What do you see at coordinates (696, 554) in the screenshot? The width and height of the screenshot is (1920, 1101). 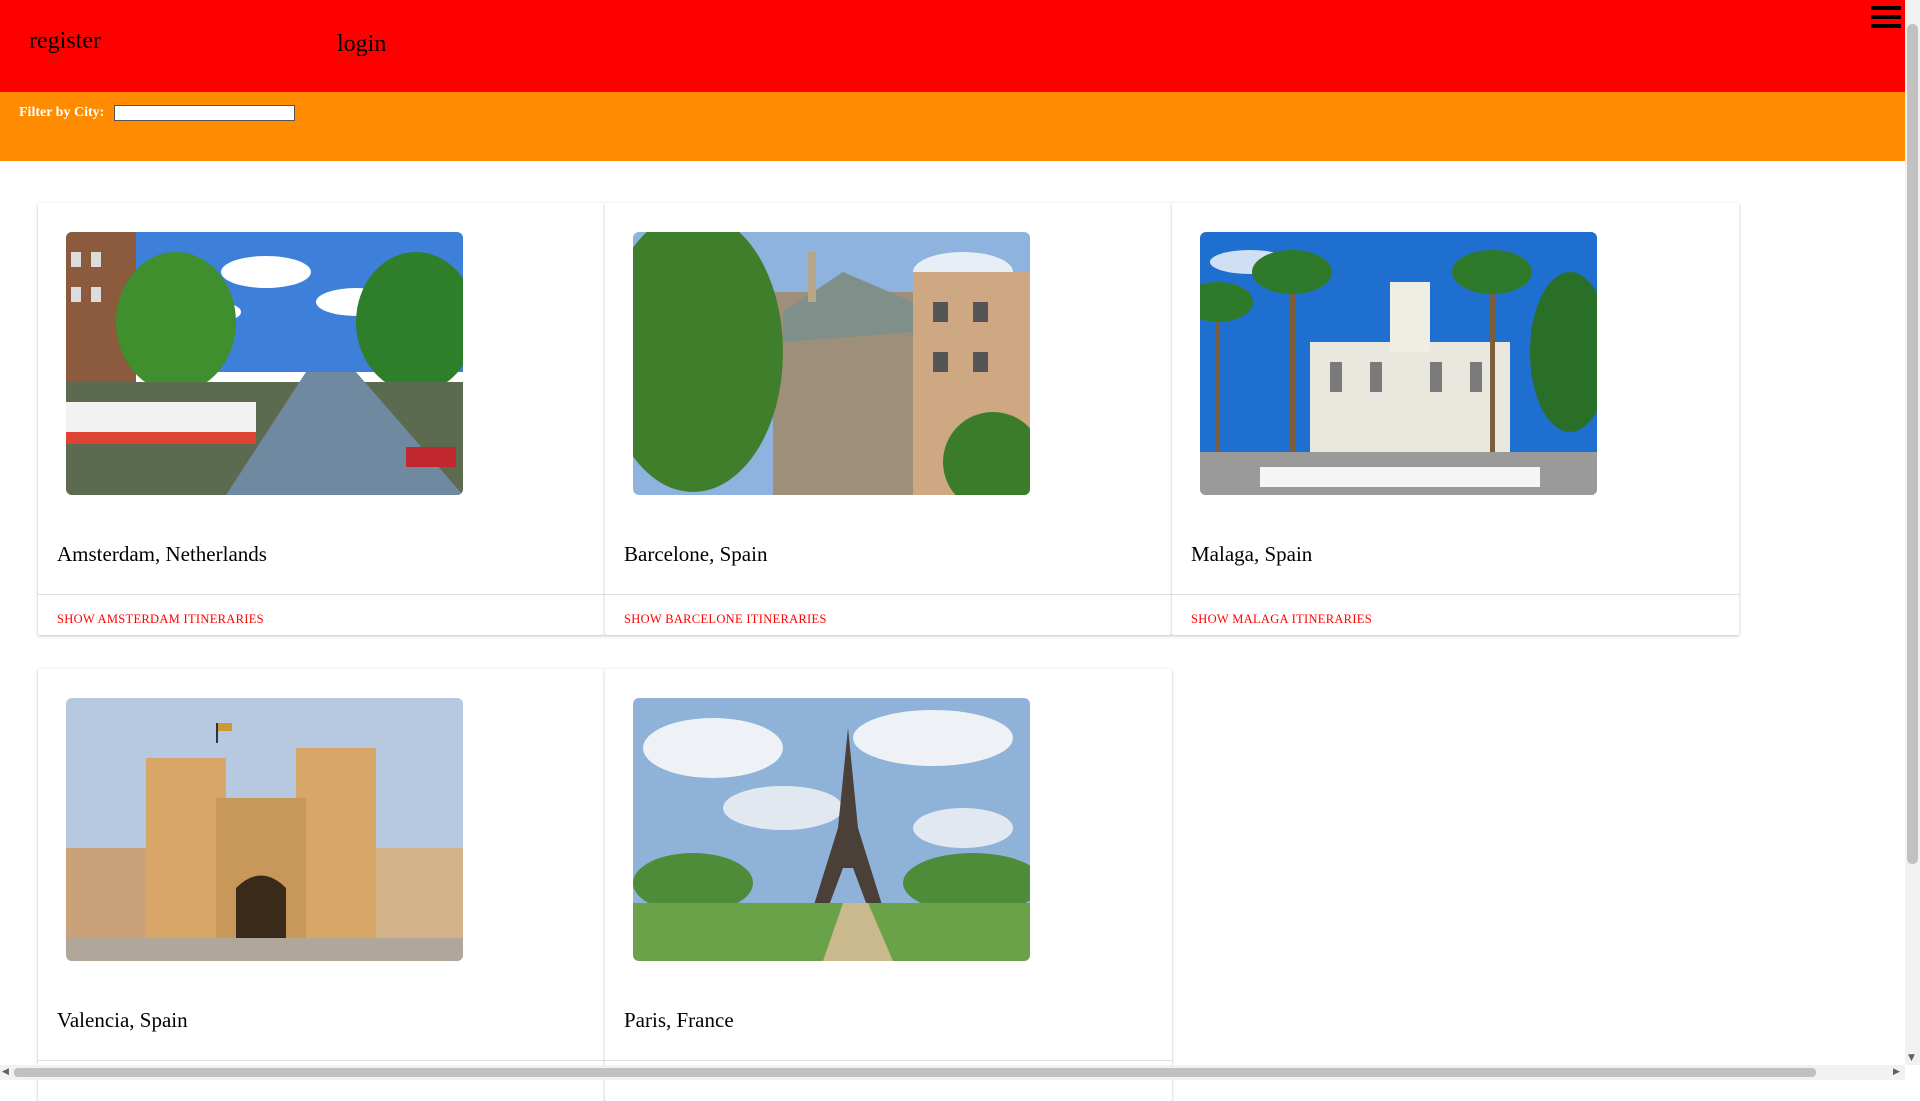 I see `city-title: Barcelone, Spain` at bounding box center [696, 554].